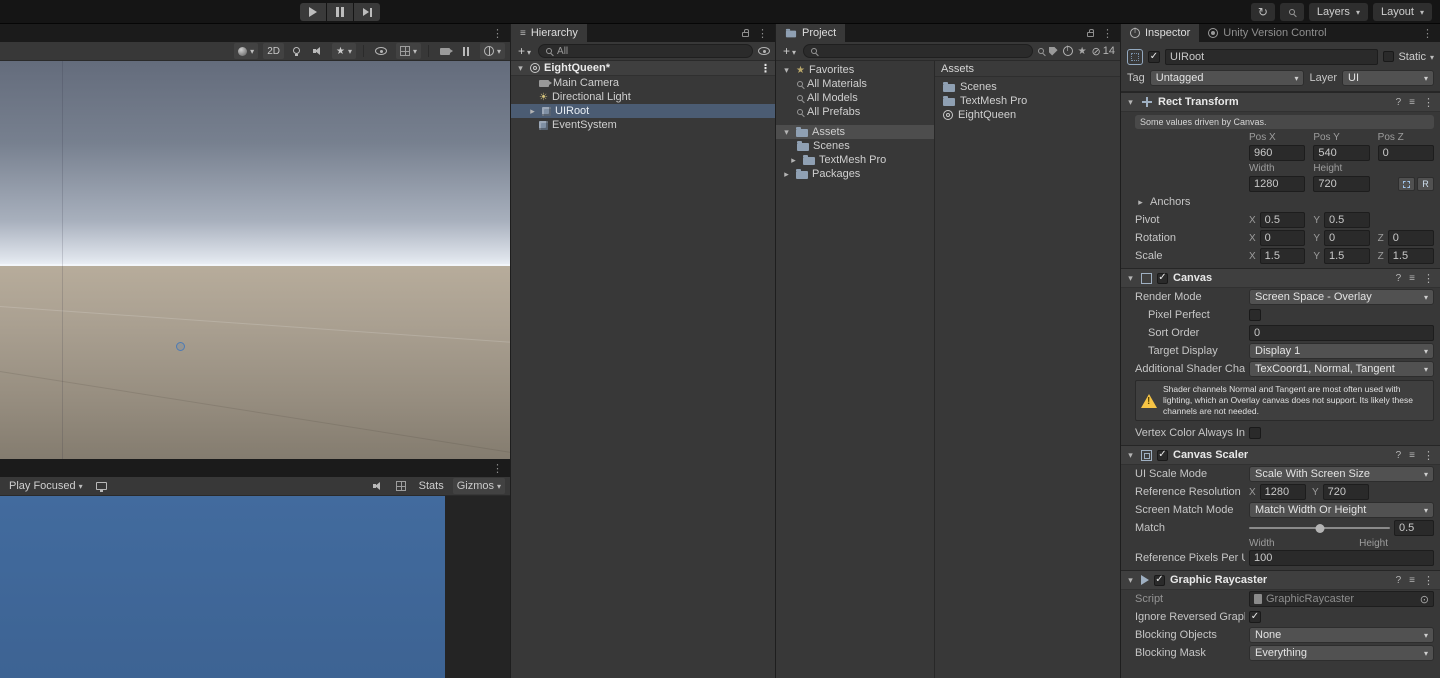  What do you see at coordinates (1341, 297) in the screenshot?
I see `render-mode-dropdown: Screen Space - Overlay` at bounding box center [1341, 297].